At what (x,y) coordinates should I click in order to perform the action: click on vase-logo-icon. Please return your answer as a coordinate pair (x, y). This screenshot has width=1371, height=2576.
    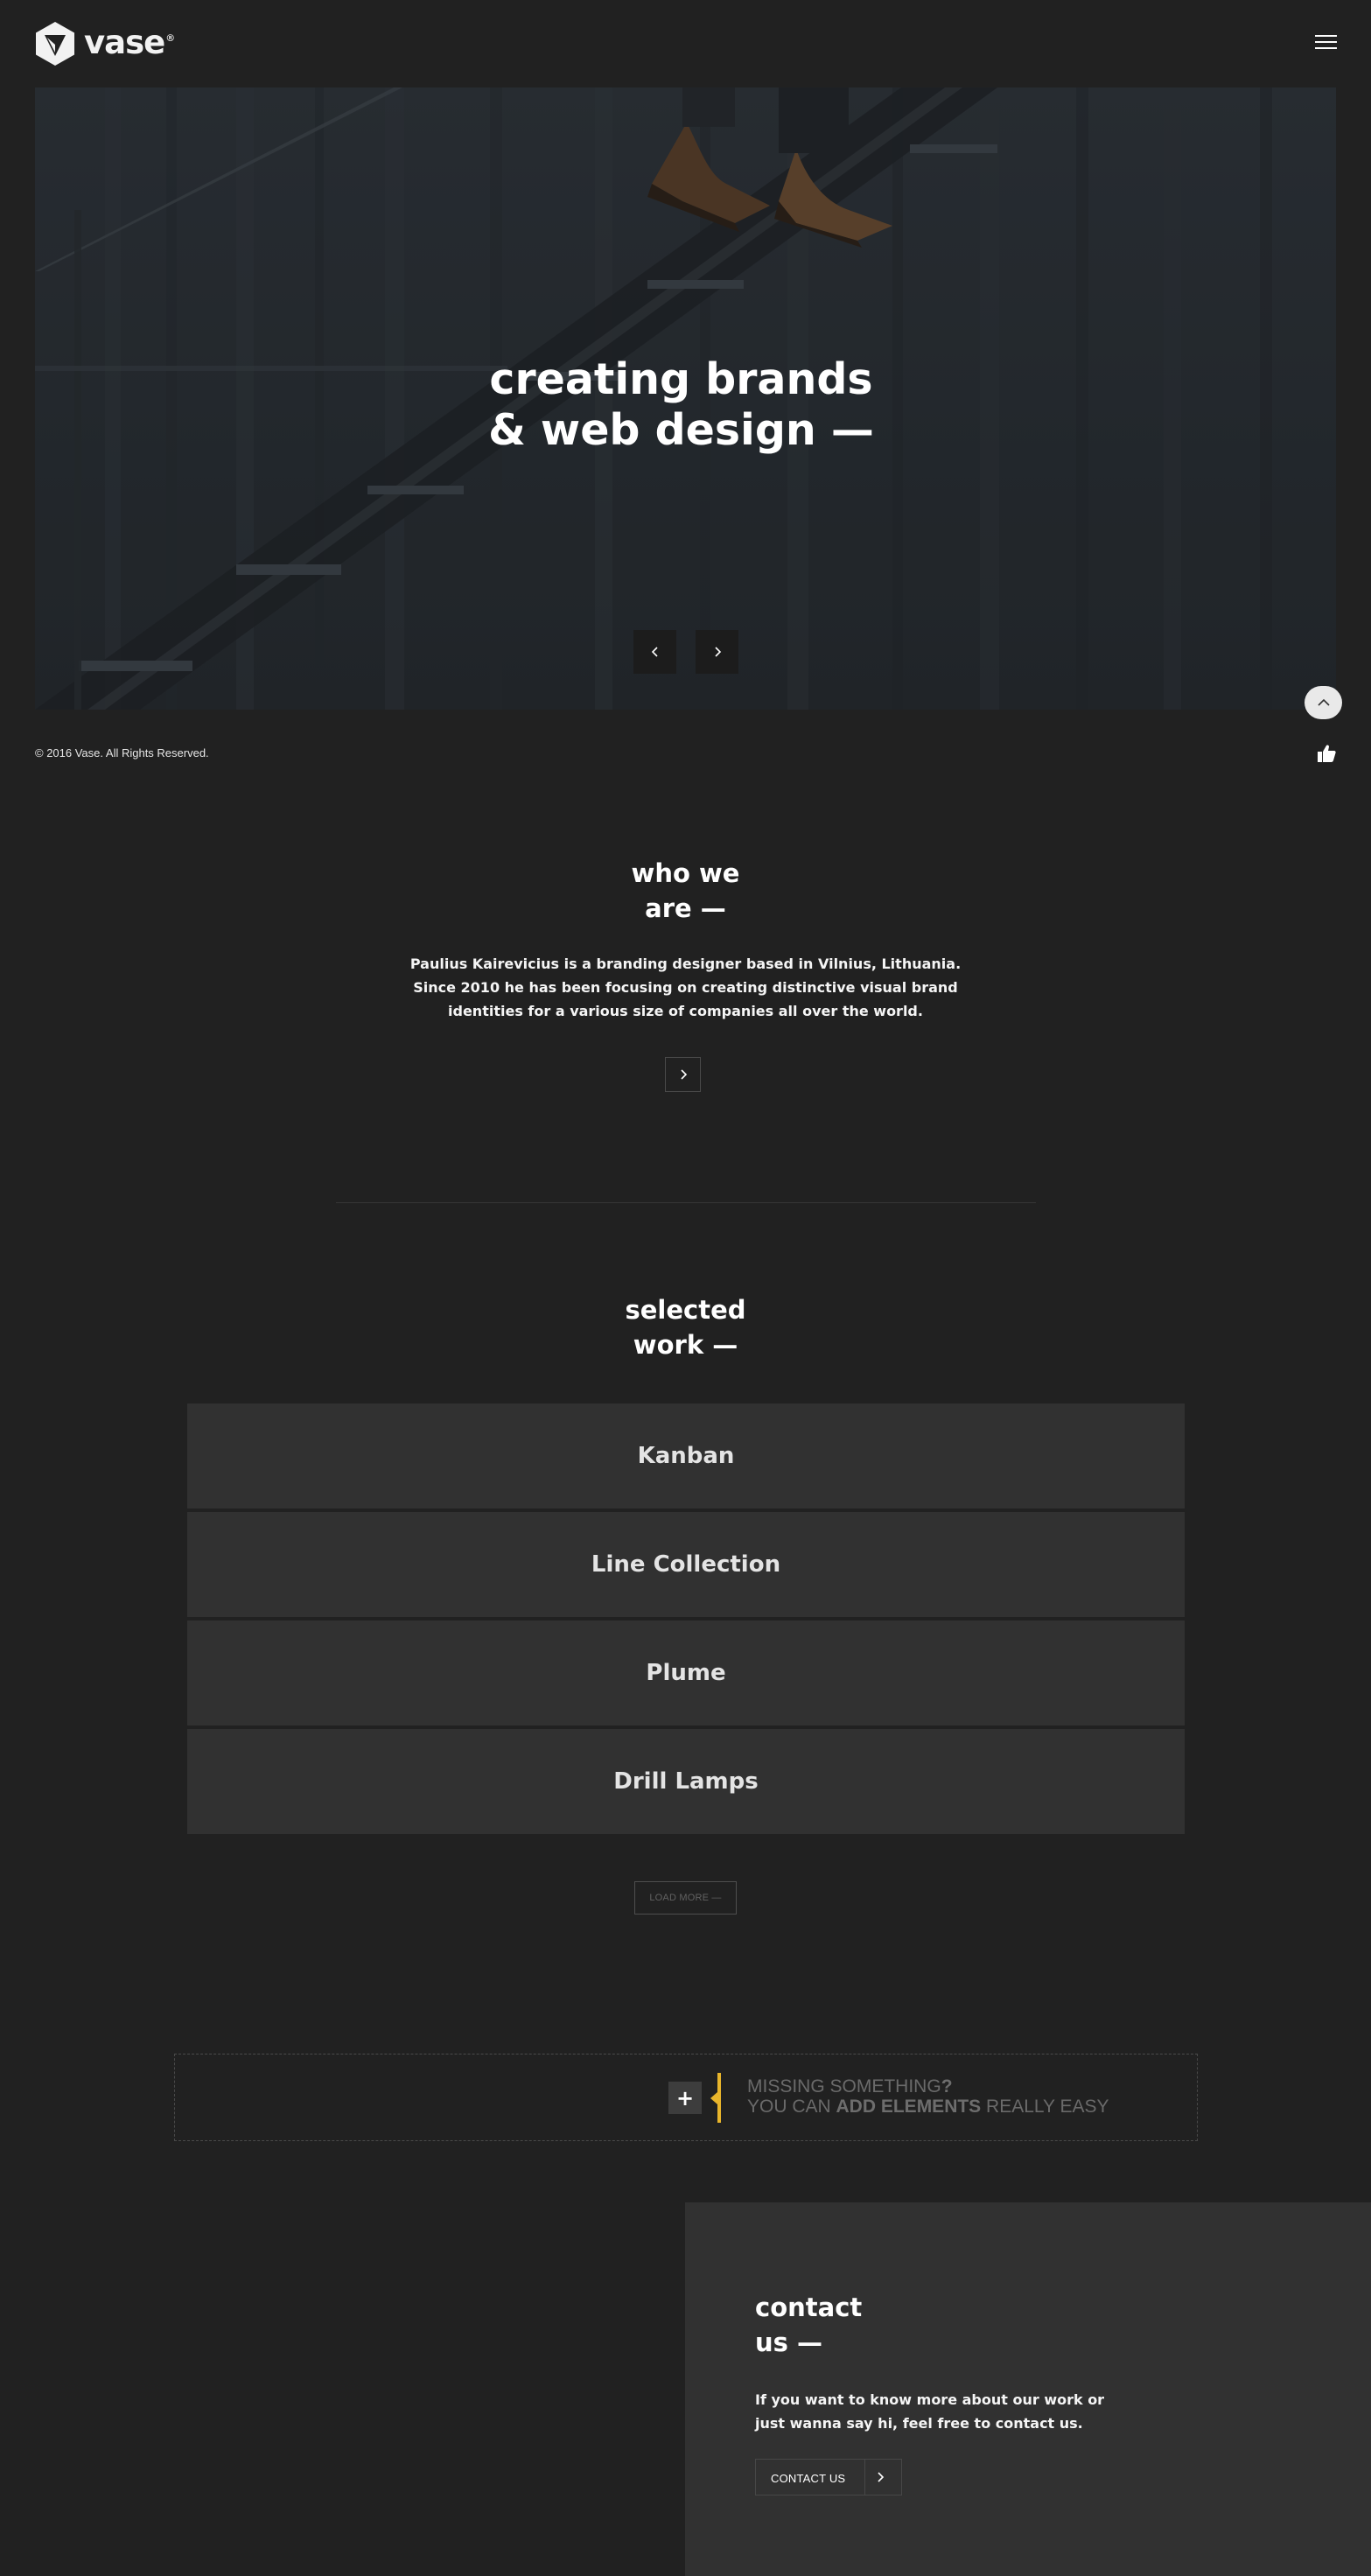
    Looking at the image, I should click on (55, 44).